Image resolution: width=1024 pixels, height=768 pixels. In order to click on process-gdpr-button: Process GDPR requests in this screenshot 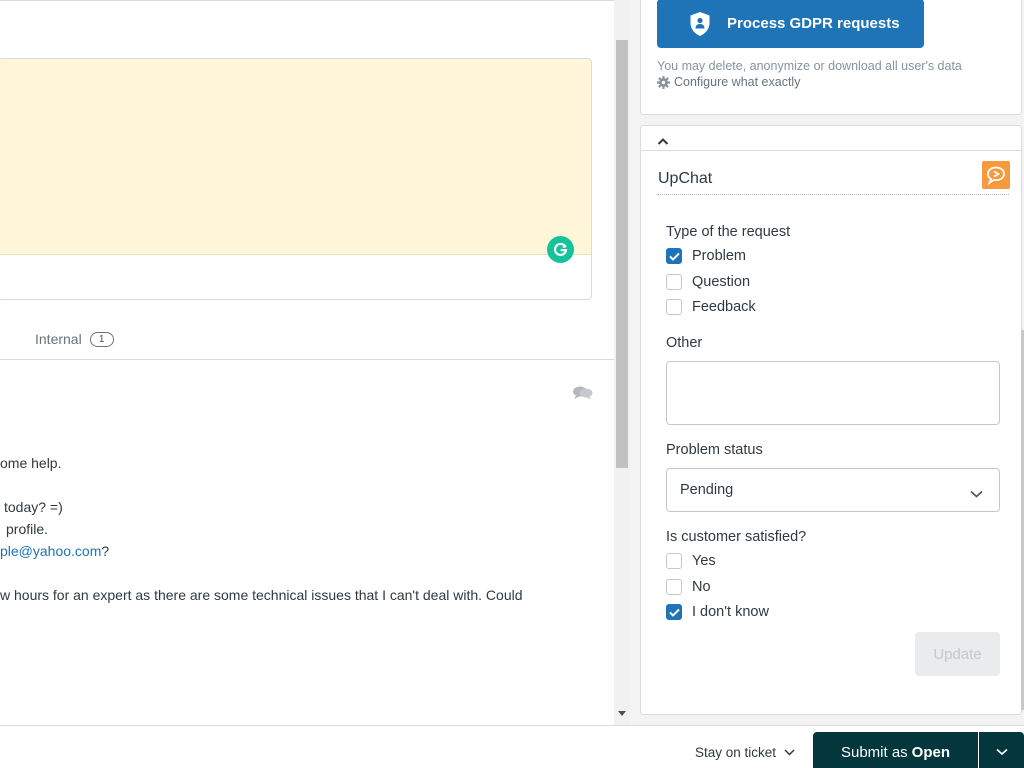, I will do `click(790, 24)`.